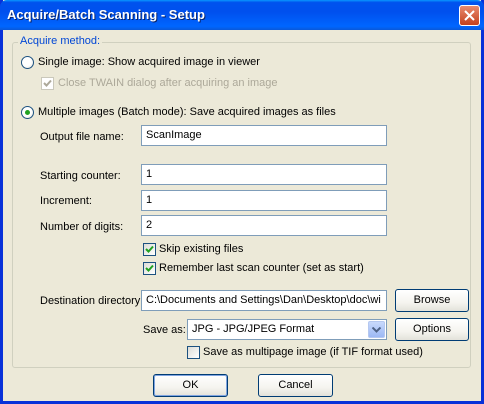  Describe the element at coordinates (82, 137) in the screenshot. I see `output-file-name-label: Output file name:` at that location.